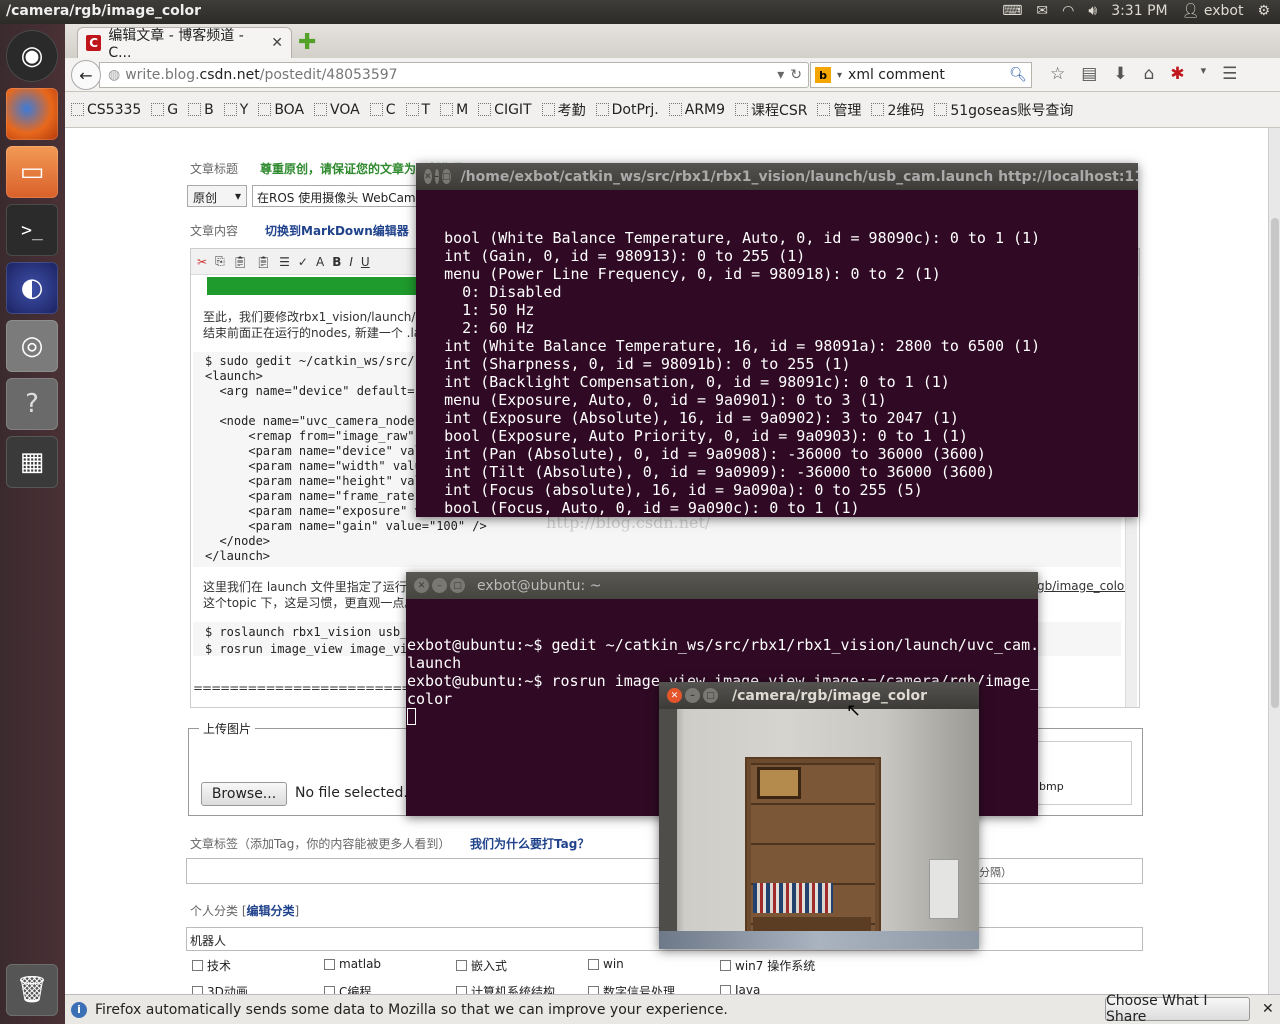 The width and height of the screenshot is (1280, 1024). I want to click on menu-icon: ☰, so click(1229, 74).